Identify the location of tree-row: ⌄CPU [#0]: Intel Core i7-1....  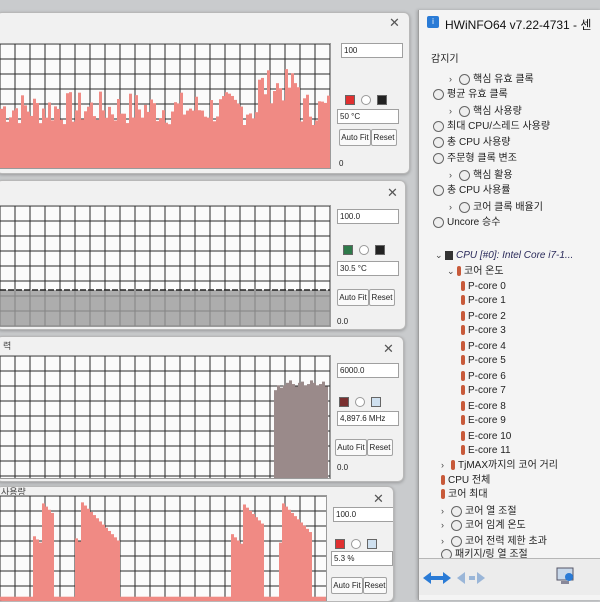
(504, 255).